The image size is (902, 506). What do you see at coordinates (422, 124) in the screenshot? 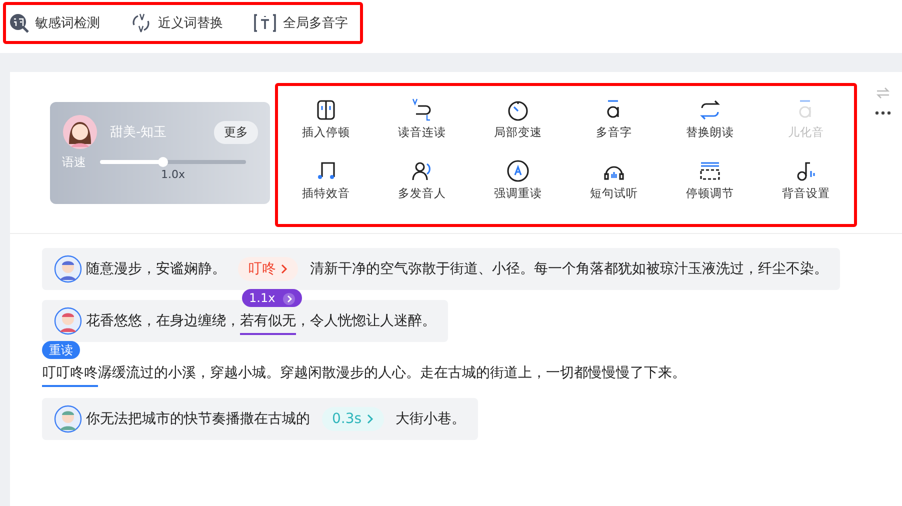
I see `tool-button: 读音连读` at bounding box center [422, 124].